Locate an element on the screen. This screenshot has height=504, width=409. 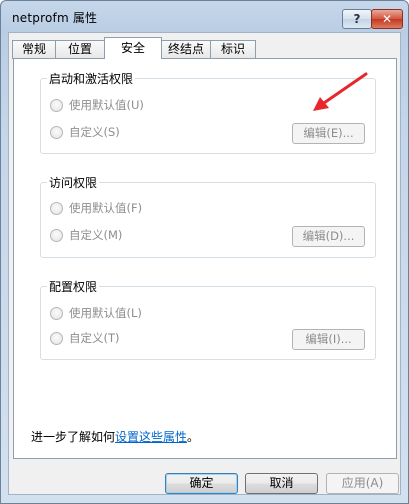
group-title: 配置权限 is located at coordinates (73, 286).